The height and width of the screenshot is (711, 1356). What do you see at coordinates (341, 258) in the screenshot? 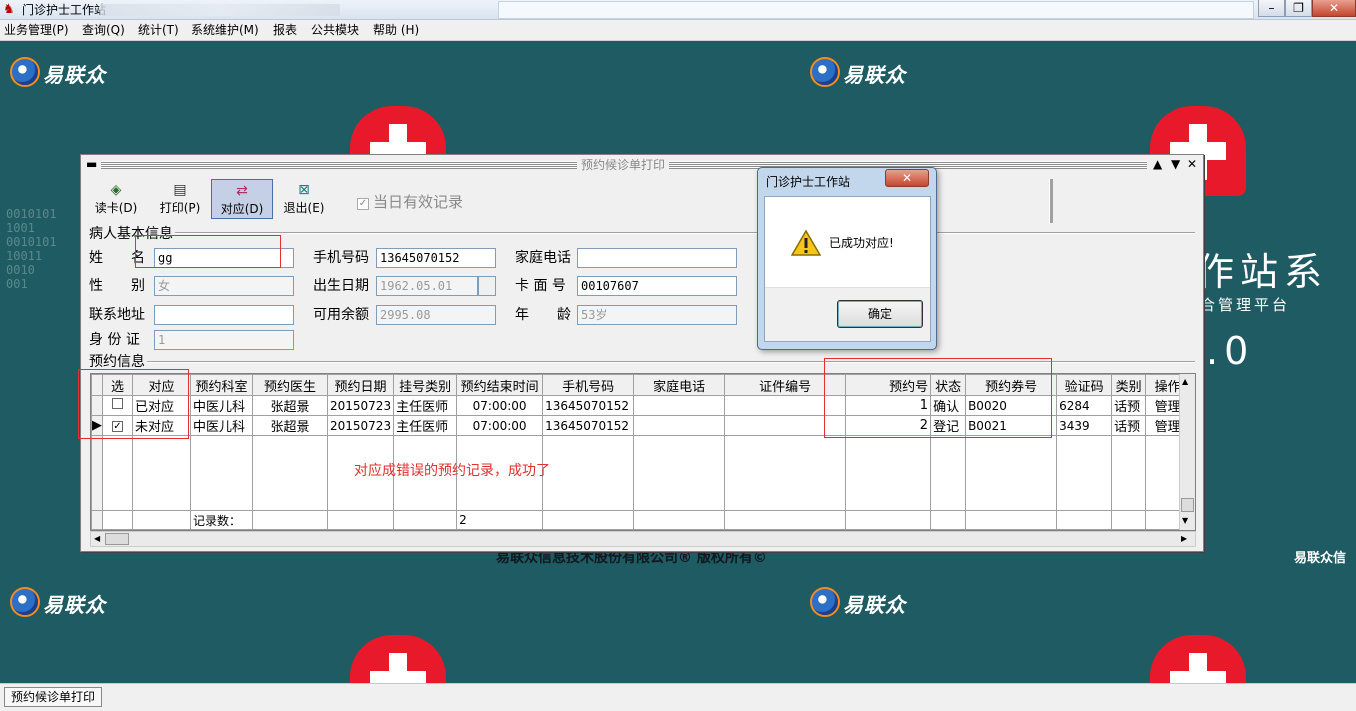
I see `mobile-label: 手机号码` at bounding box center [341, 258].